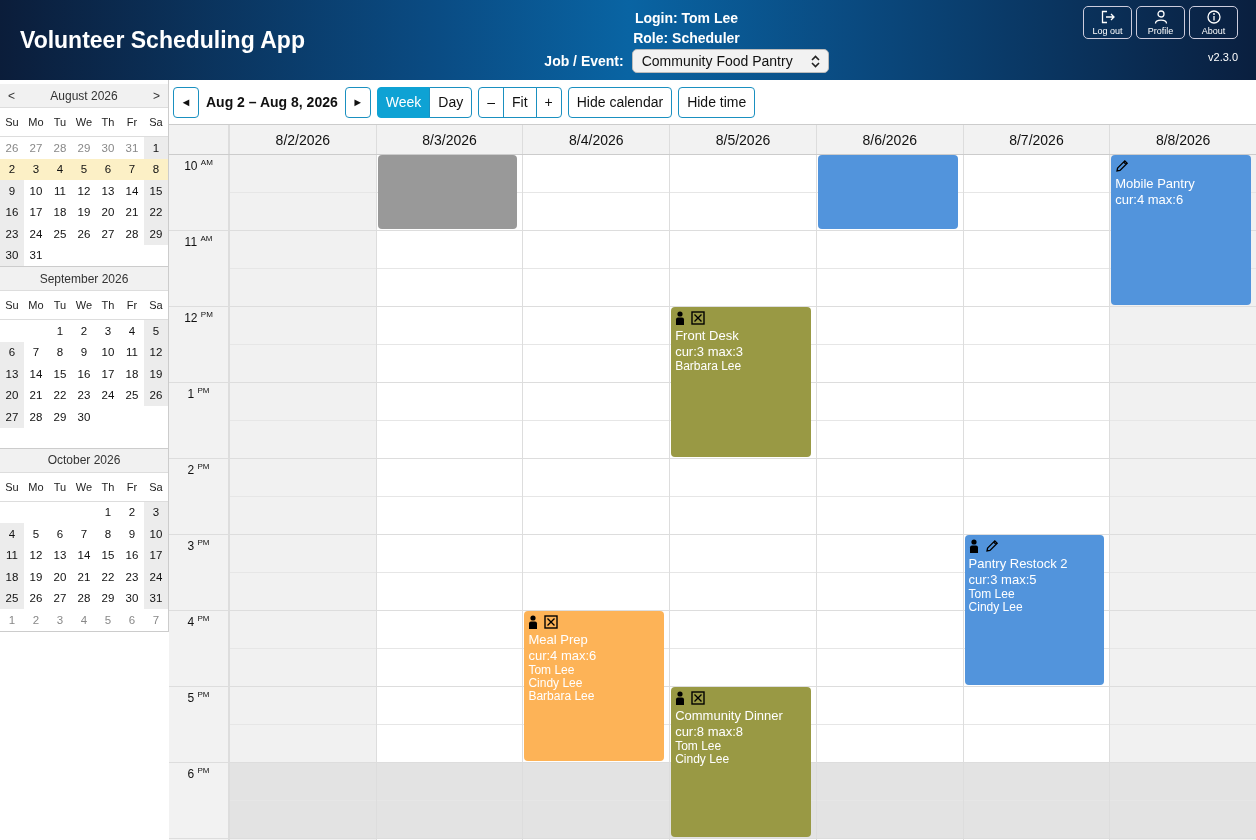 The width and height of the screenshot is (1256, 840). I want to click on week-row: 20 21 22 23 24 25 26, so click(84, 395).